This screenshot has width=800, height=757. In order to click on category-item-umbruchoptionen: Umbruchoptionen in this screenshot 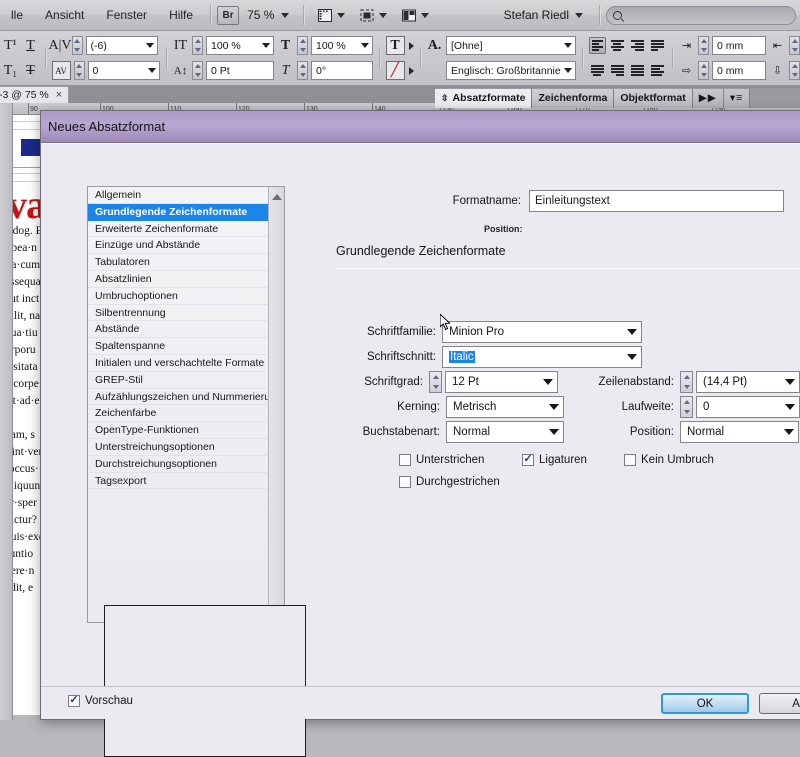, I will do `click(178, 296)`.